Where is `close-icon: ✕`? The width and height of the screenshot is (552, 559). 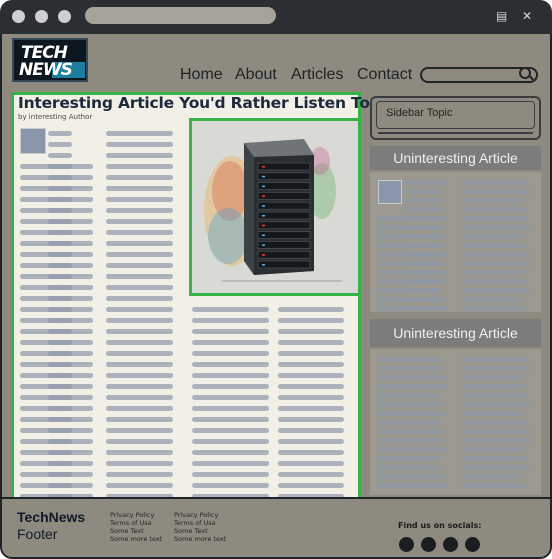
close-icon: ✕ is located at coordinates (527, 16).